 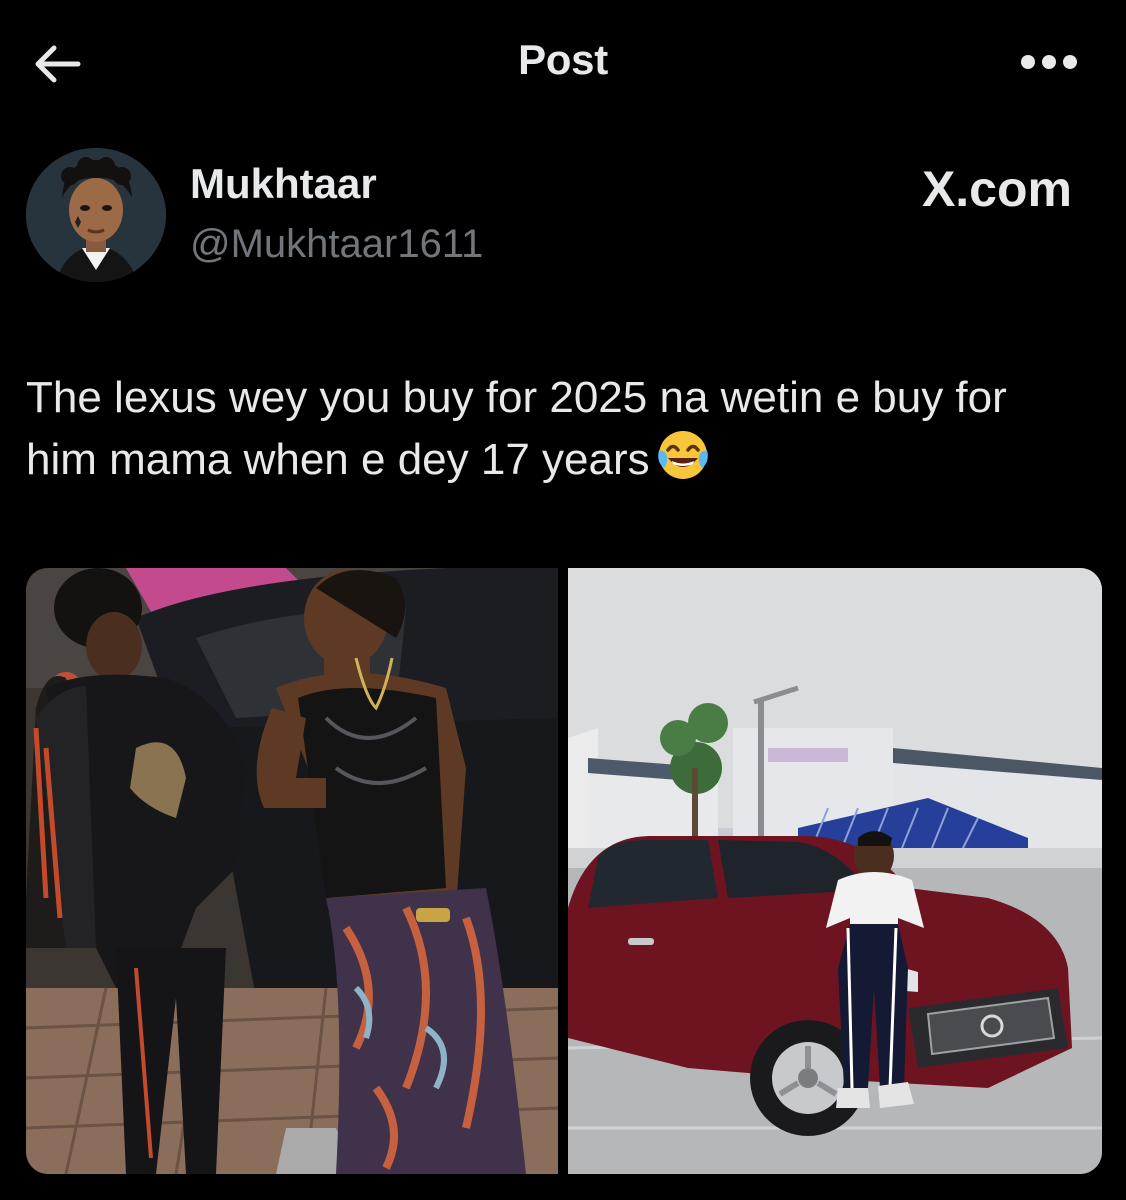 I want to click on page-title: Post, so click(x=563, y=59).